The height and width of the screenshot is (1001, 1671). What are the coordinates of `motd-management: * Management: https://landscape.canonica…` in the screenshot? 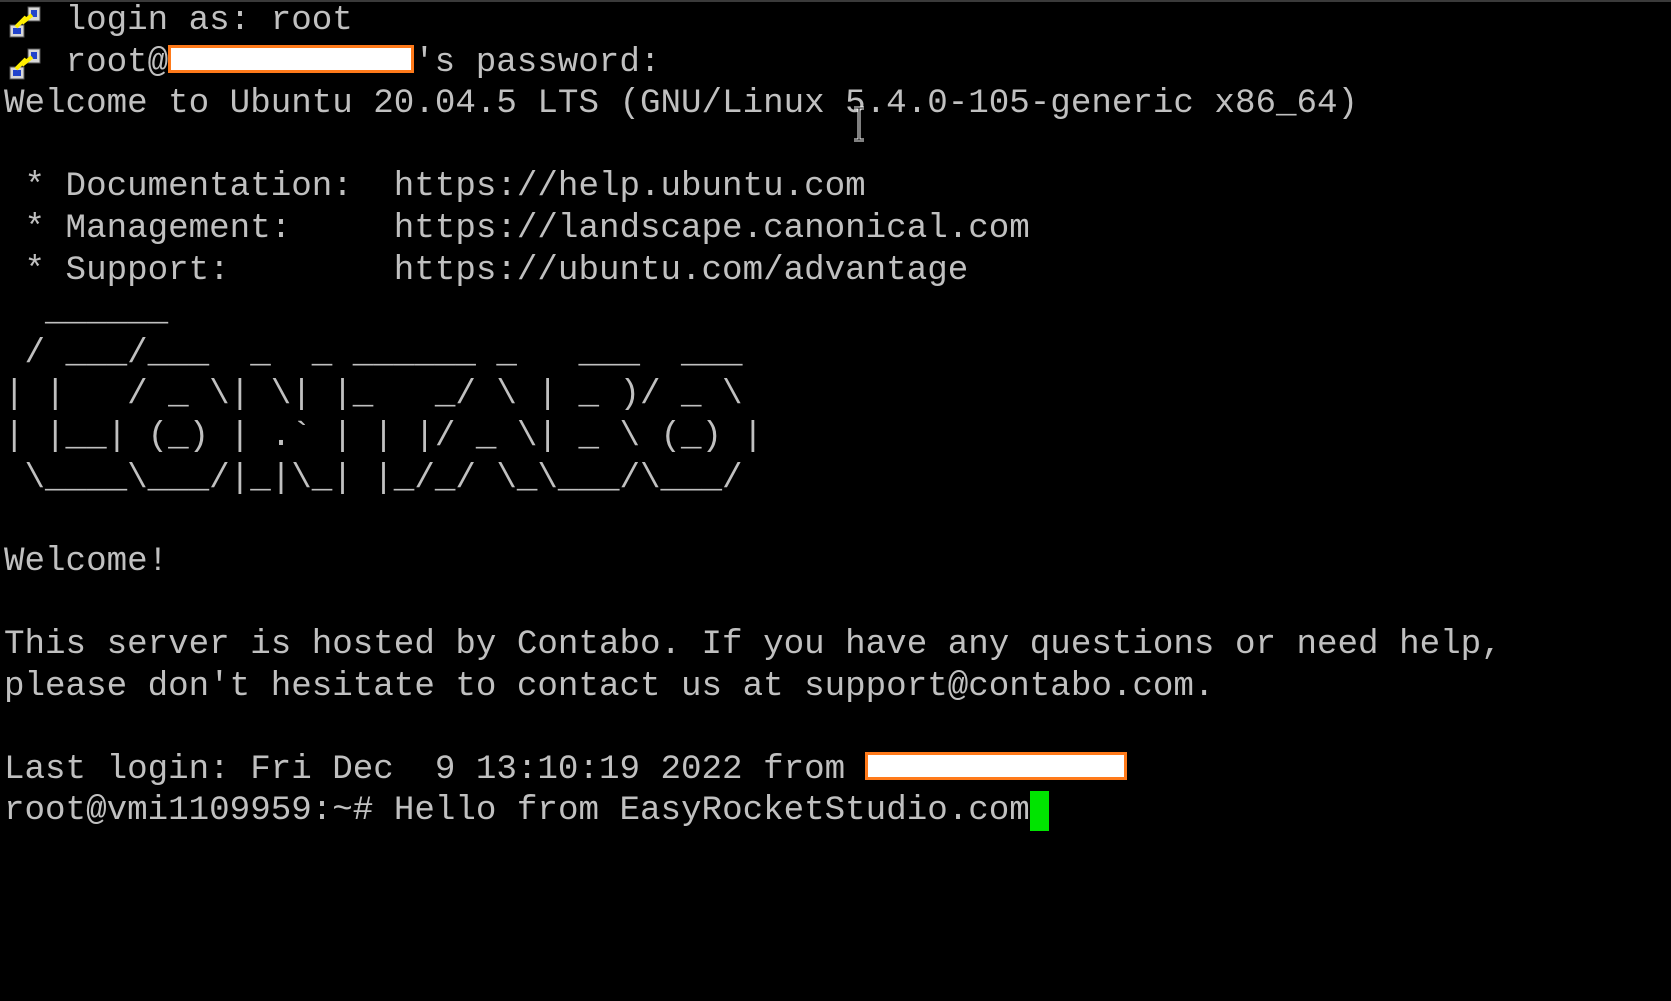 It's located at (517, 228).